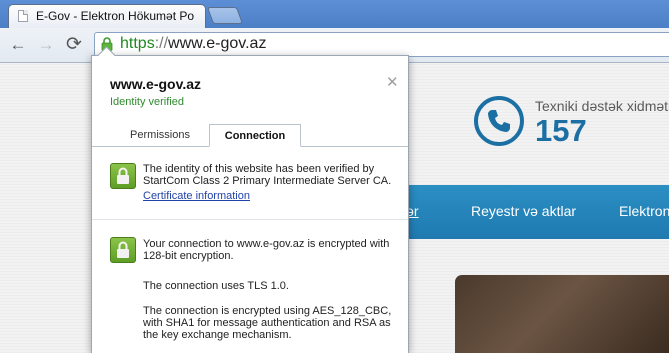 The height and width of the screenshot is (353, 669). Describe the element at coordinates (137, 43) in the screenshot. I see `url-scheme: https` at that location.